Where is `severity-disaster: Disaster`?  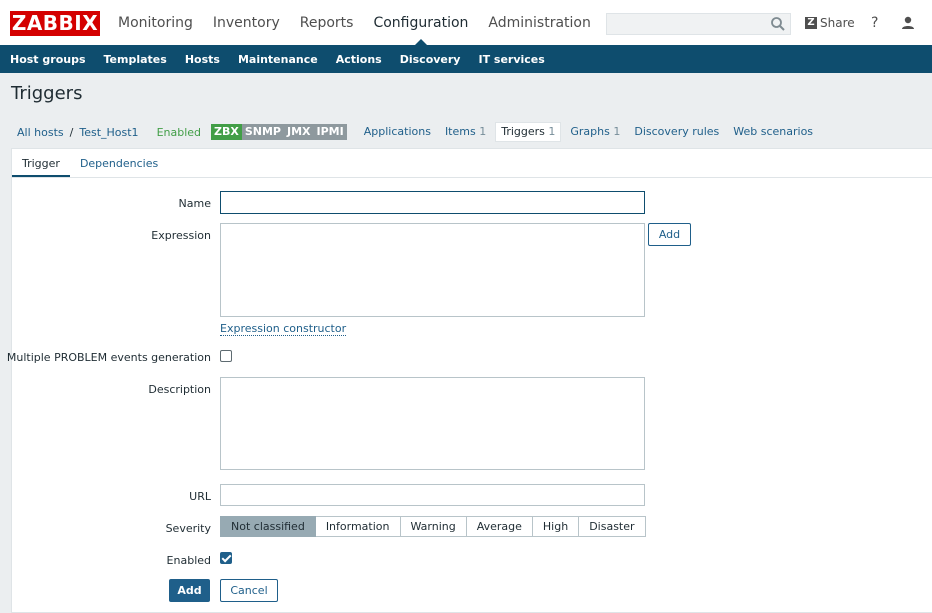 severity-disaster: Disaster is located at coordinates (612, 526).